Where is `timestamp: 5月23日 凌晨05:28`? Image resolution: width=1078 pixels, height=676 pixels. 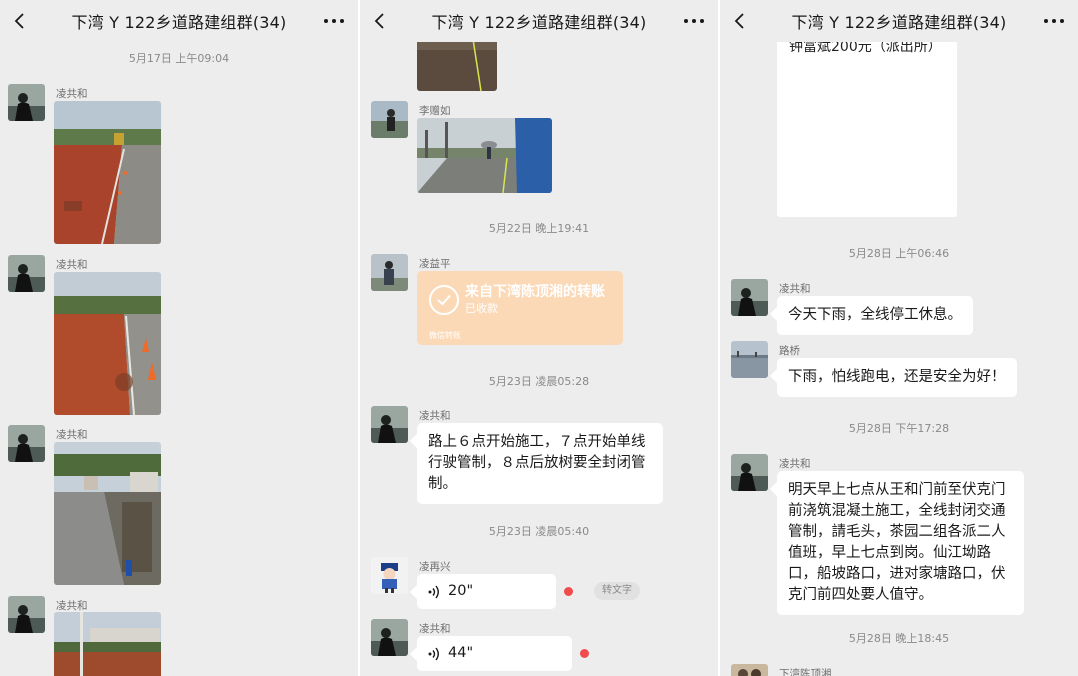
timestamp: 5月23日 凌晨05:28 is located at coordinates (539, 381).